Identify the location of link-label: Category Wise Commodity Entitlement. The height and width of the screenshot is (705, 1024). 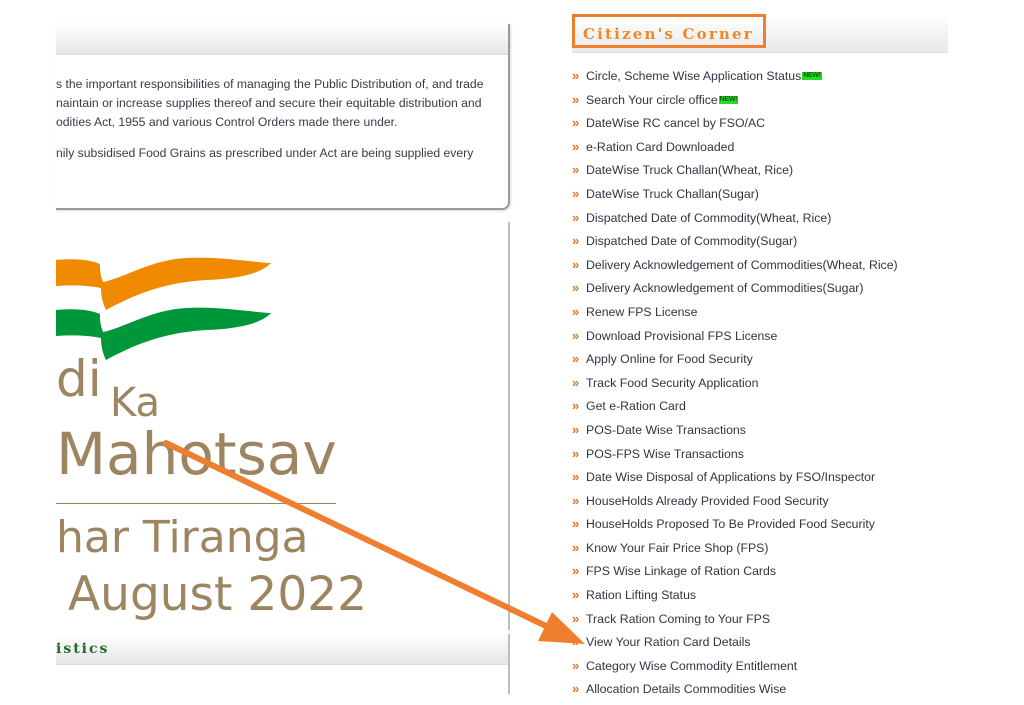
(691, 666).